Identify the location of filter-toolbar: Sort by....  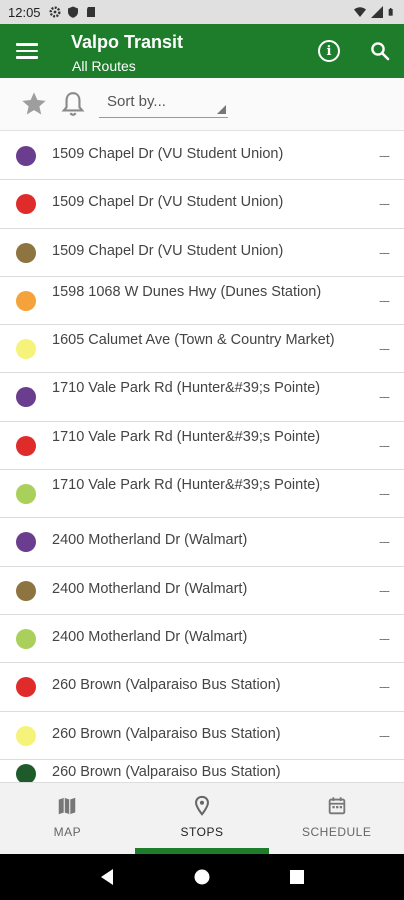
(202, 104).